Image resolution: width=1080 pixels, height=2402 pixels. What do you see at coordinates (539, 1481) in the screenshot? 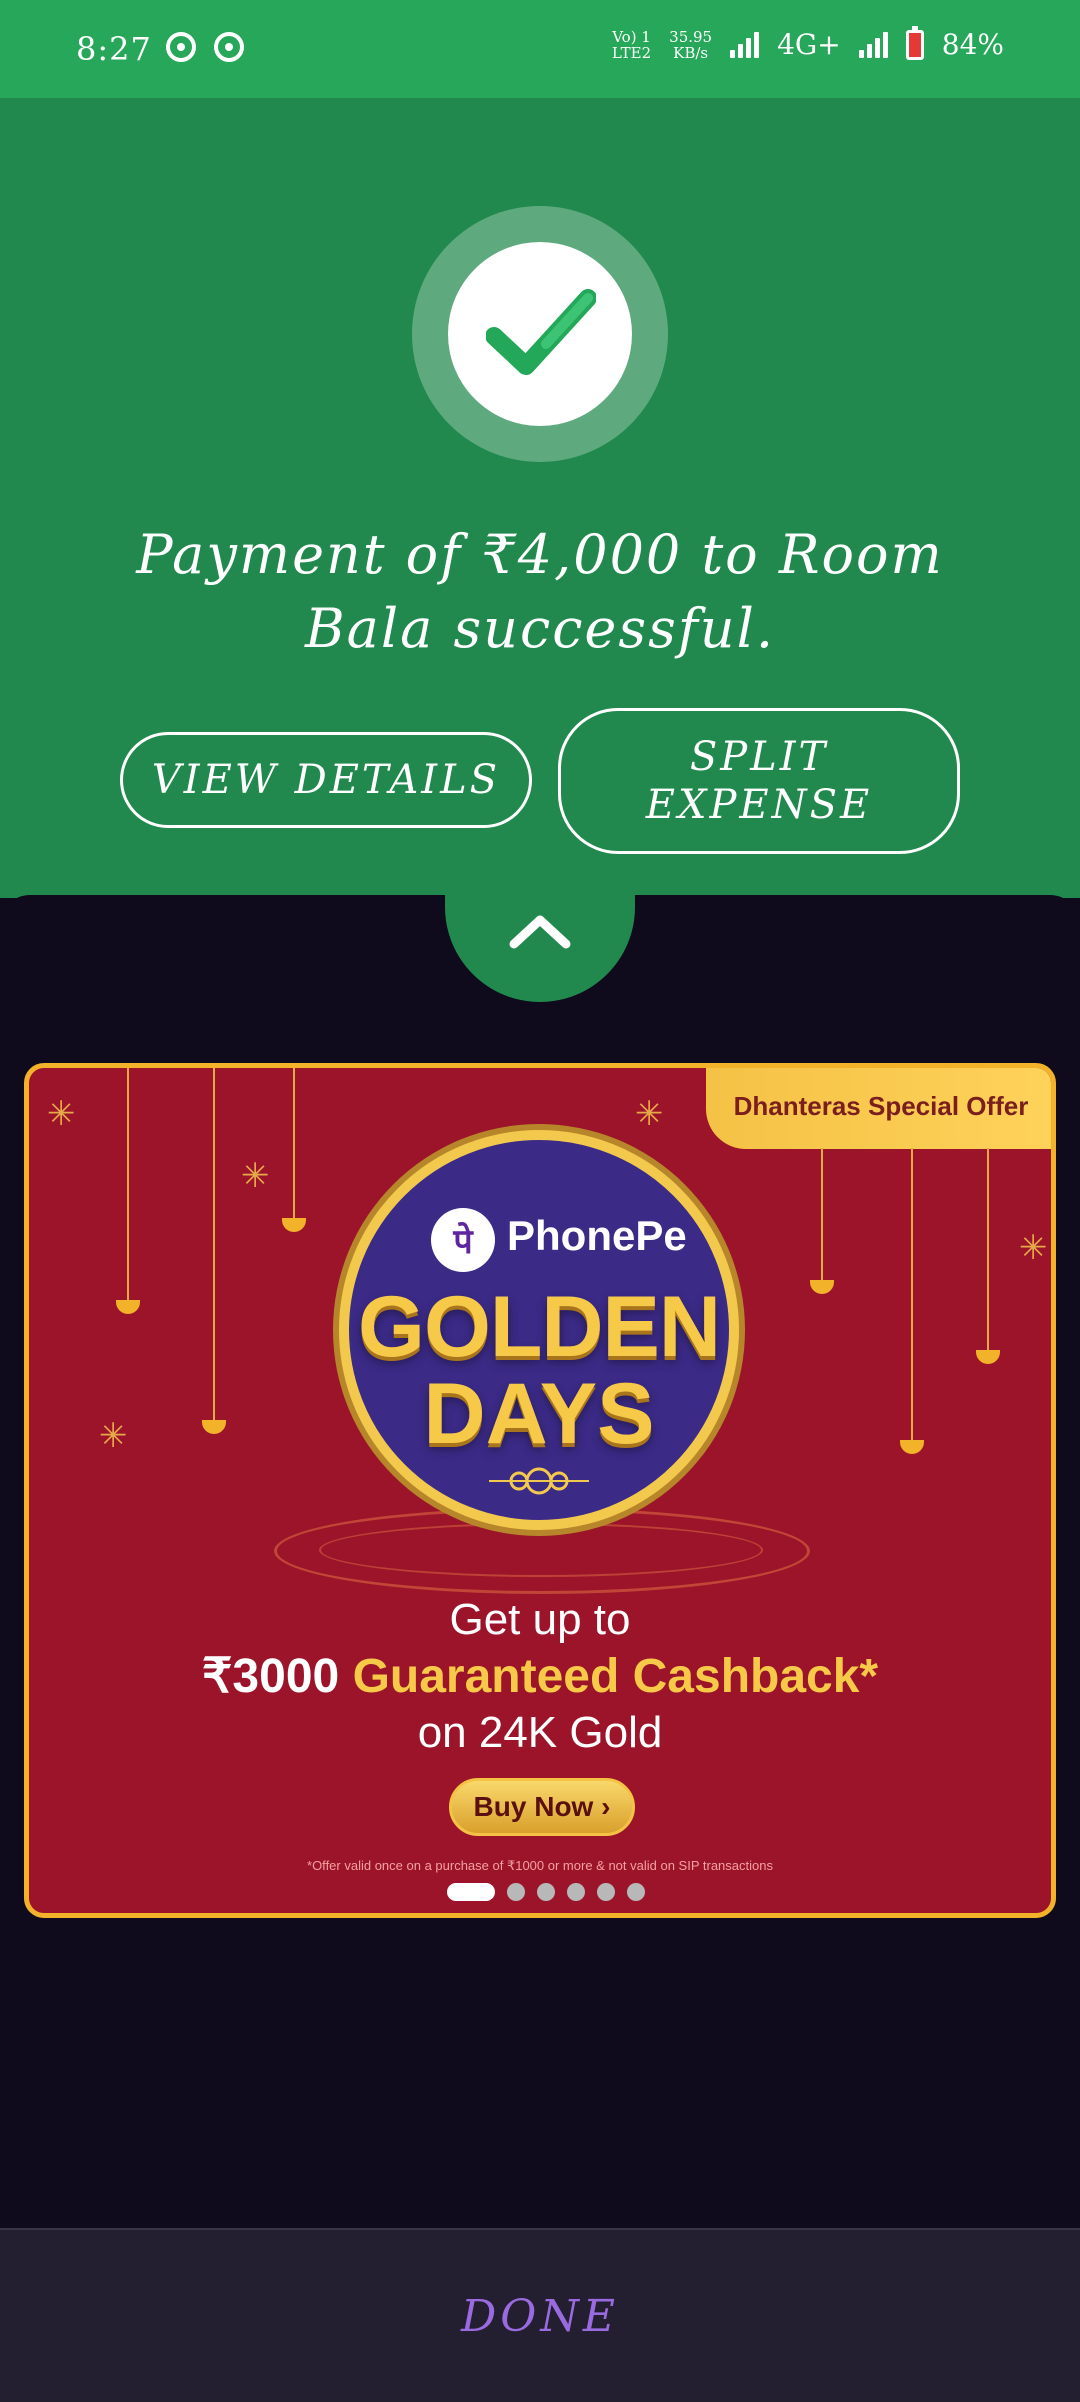
I see `mandala-ornament-icon` at bounding box center [539, 1481].